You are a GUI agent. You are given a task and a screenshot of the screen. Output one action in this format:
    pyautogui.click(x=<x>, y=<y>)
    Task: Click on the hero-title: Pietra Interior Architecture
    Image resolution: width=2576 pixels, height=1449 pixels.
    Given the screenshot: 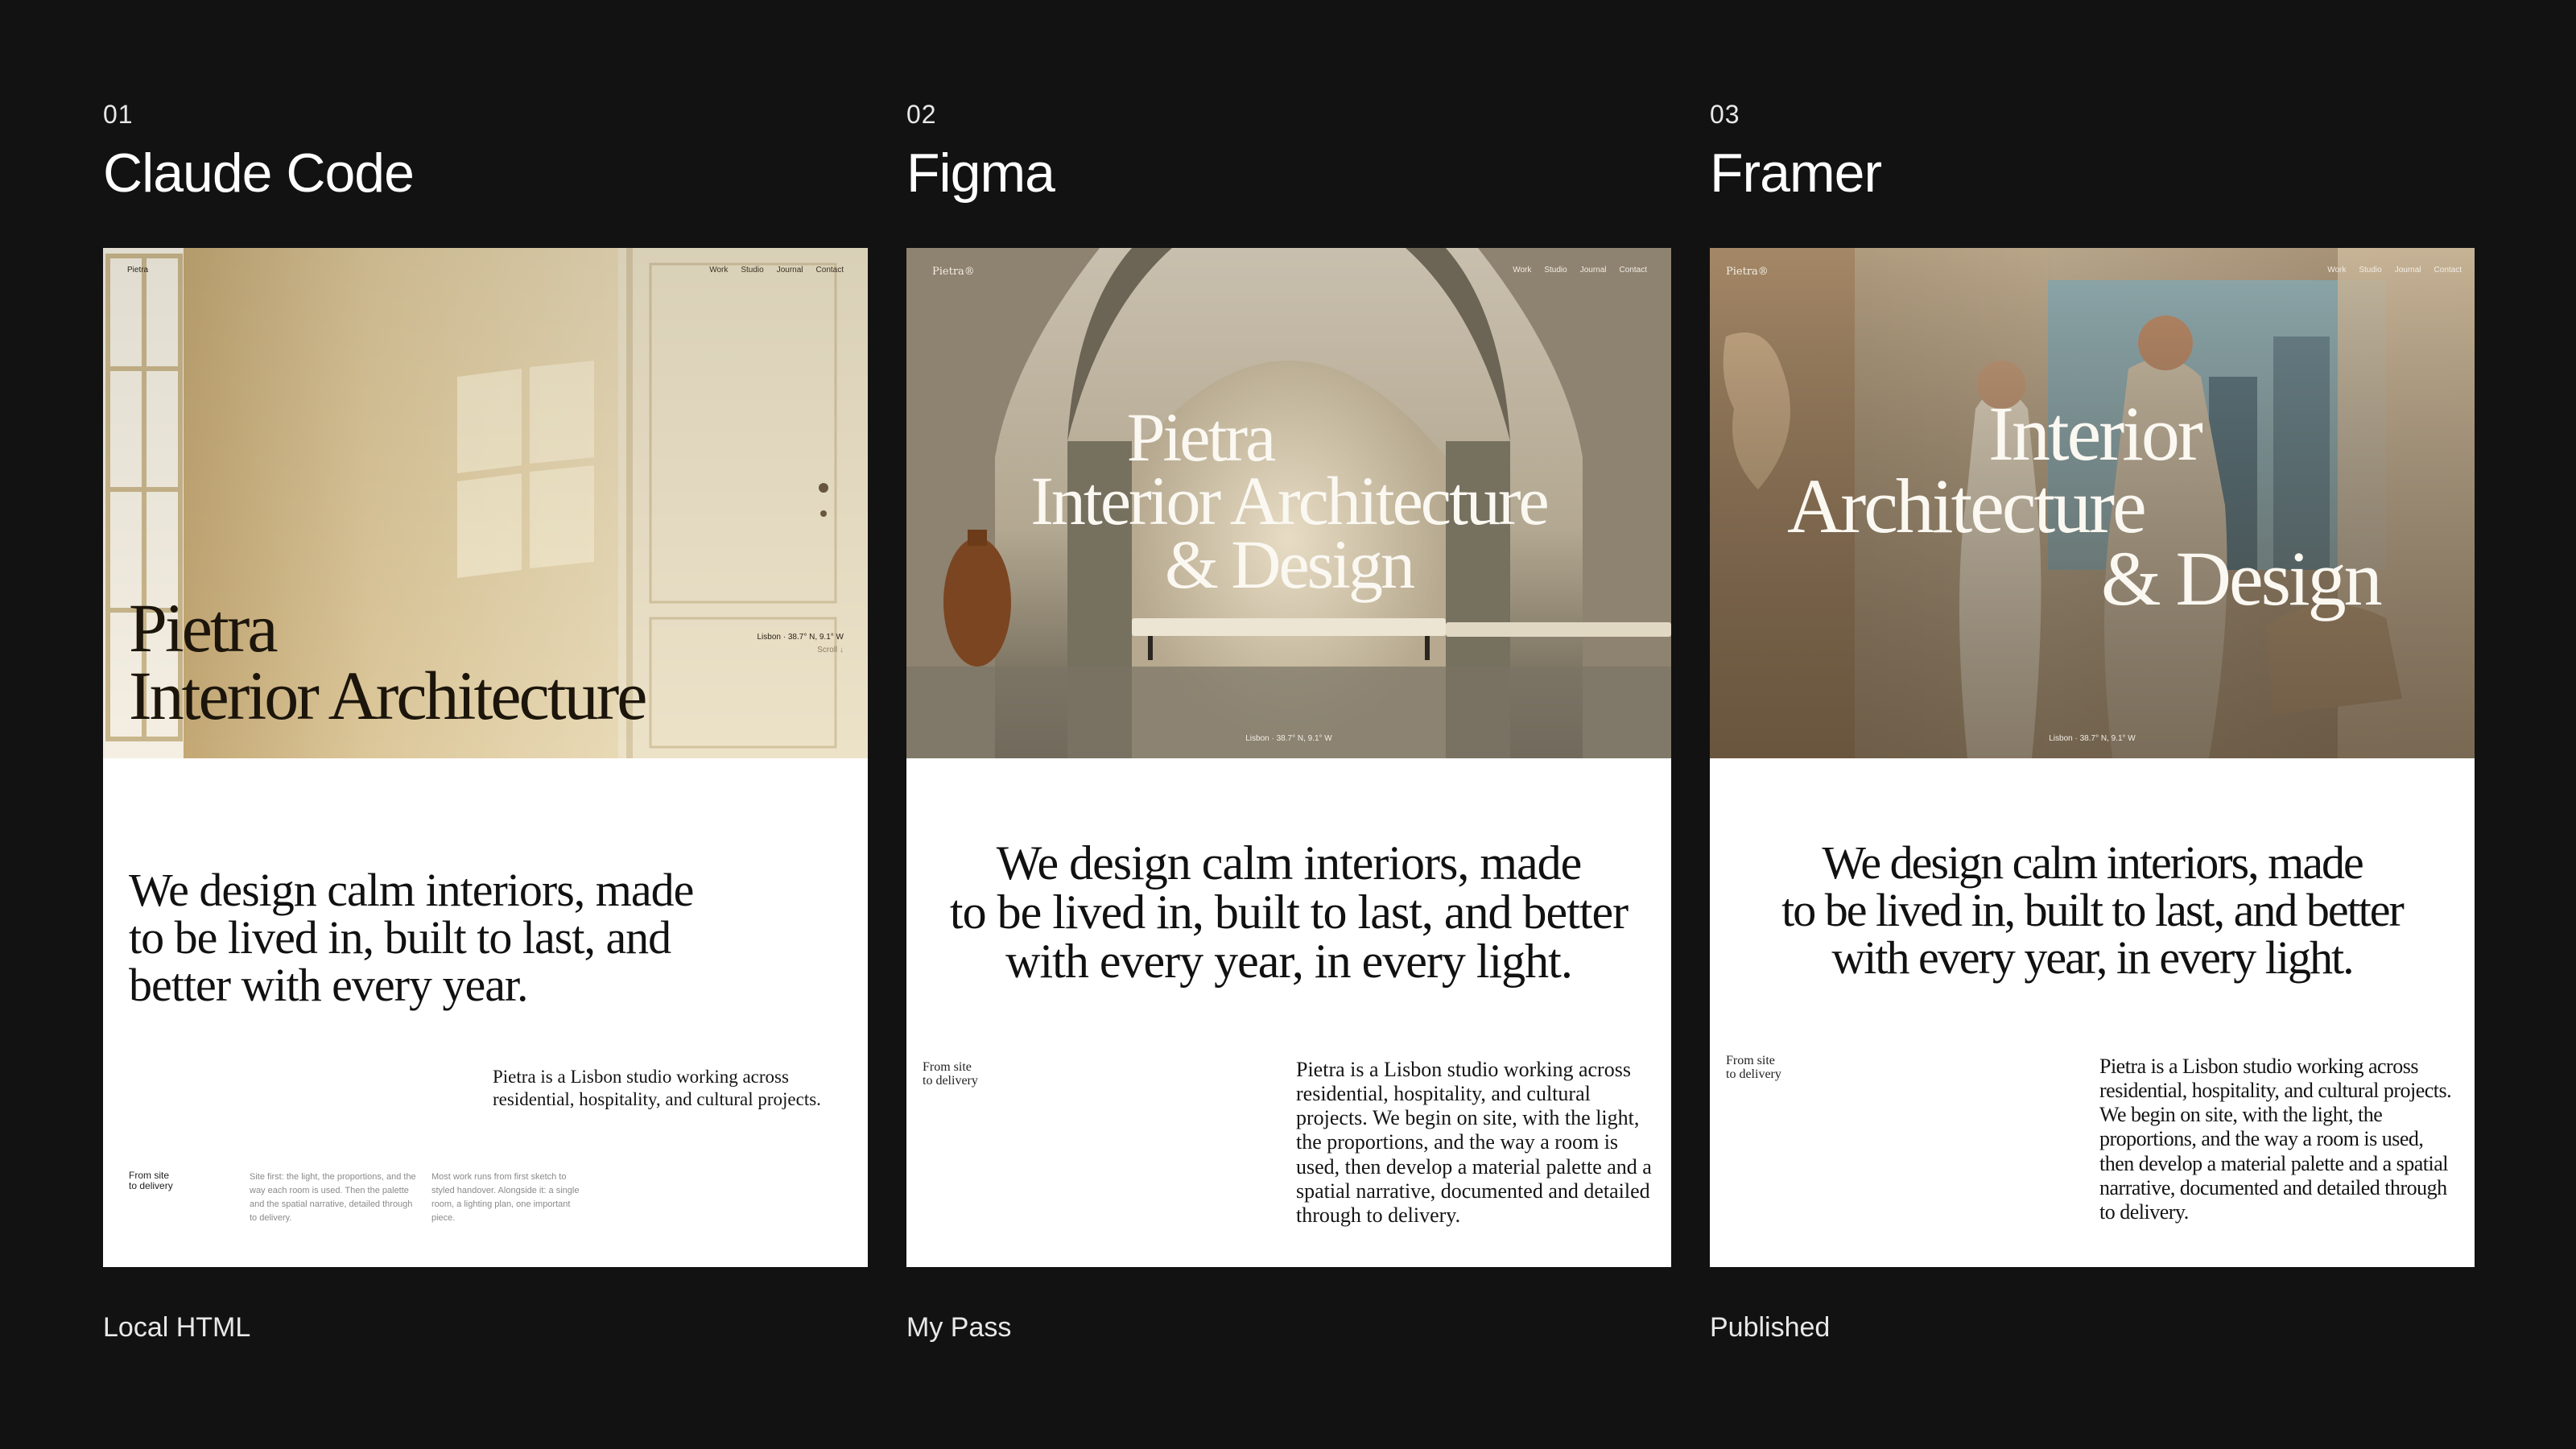 What is the action you would take?
    pyautogui.click(x=388, y=662)
    